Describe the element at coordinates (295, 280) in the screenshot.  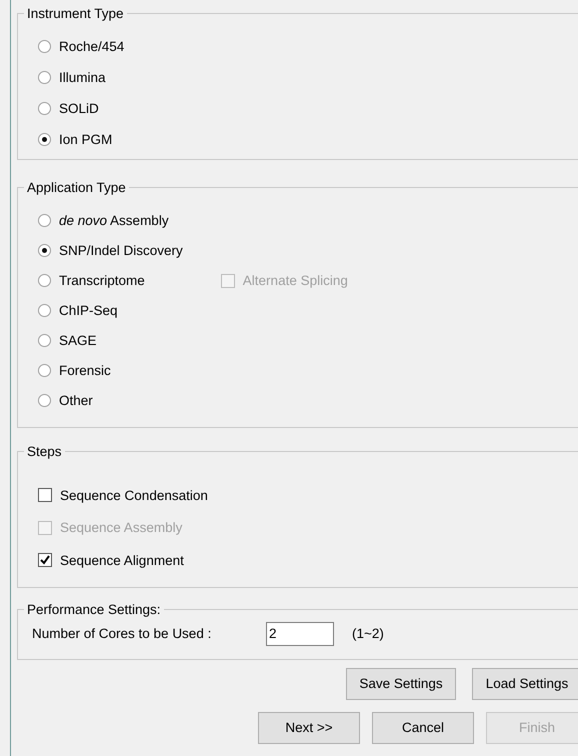
I see `option-label: Alternate Splicing` at that location.